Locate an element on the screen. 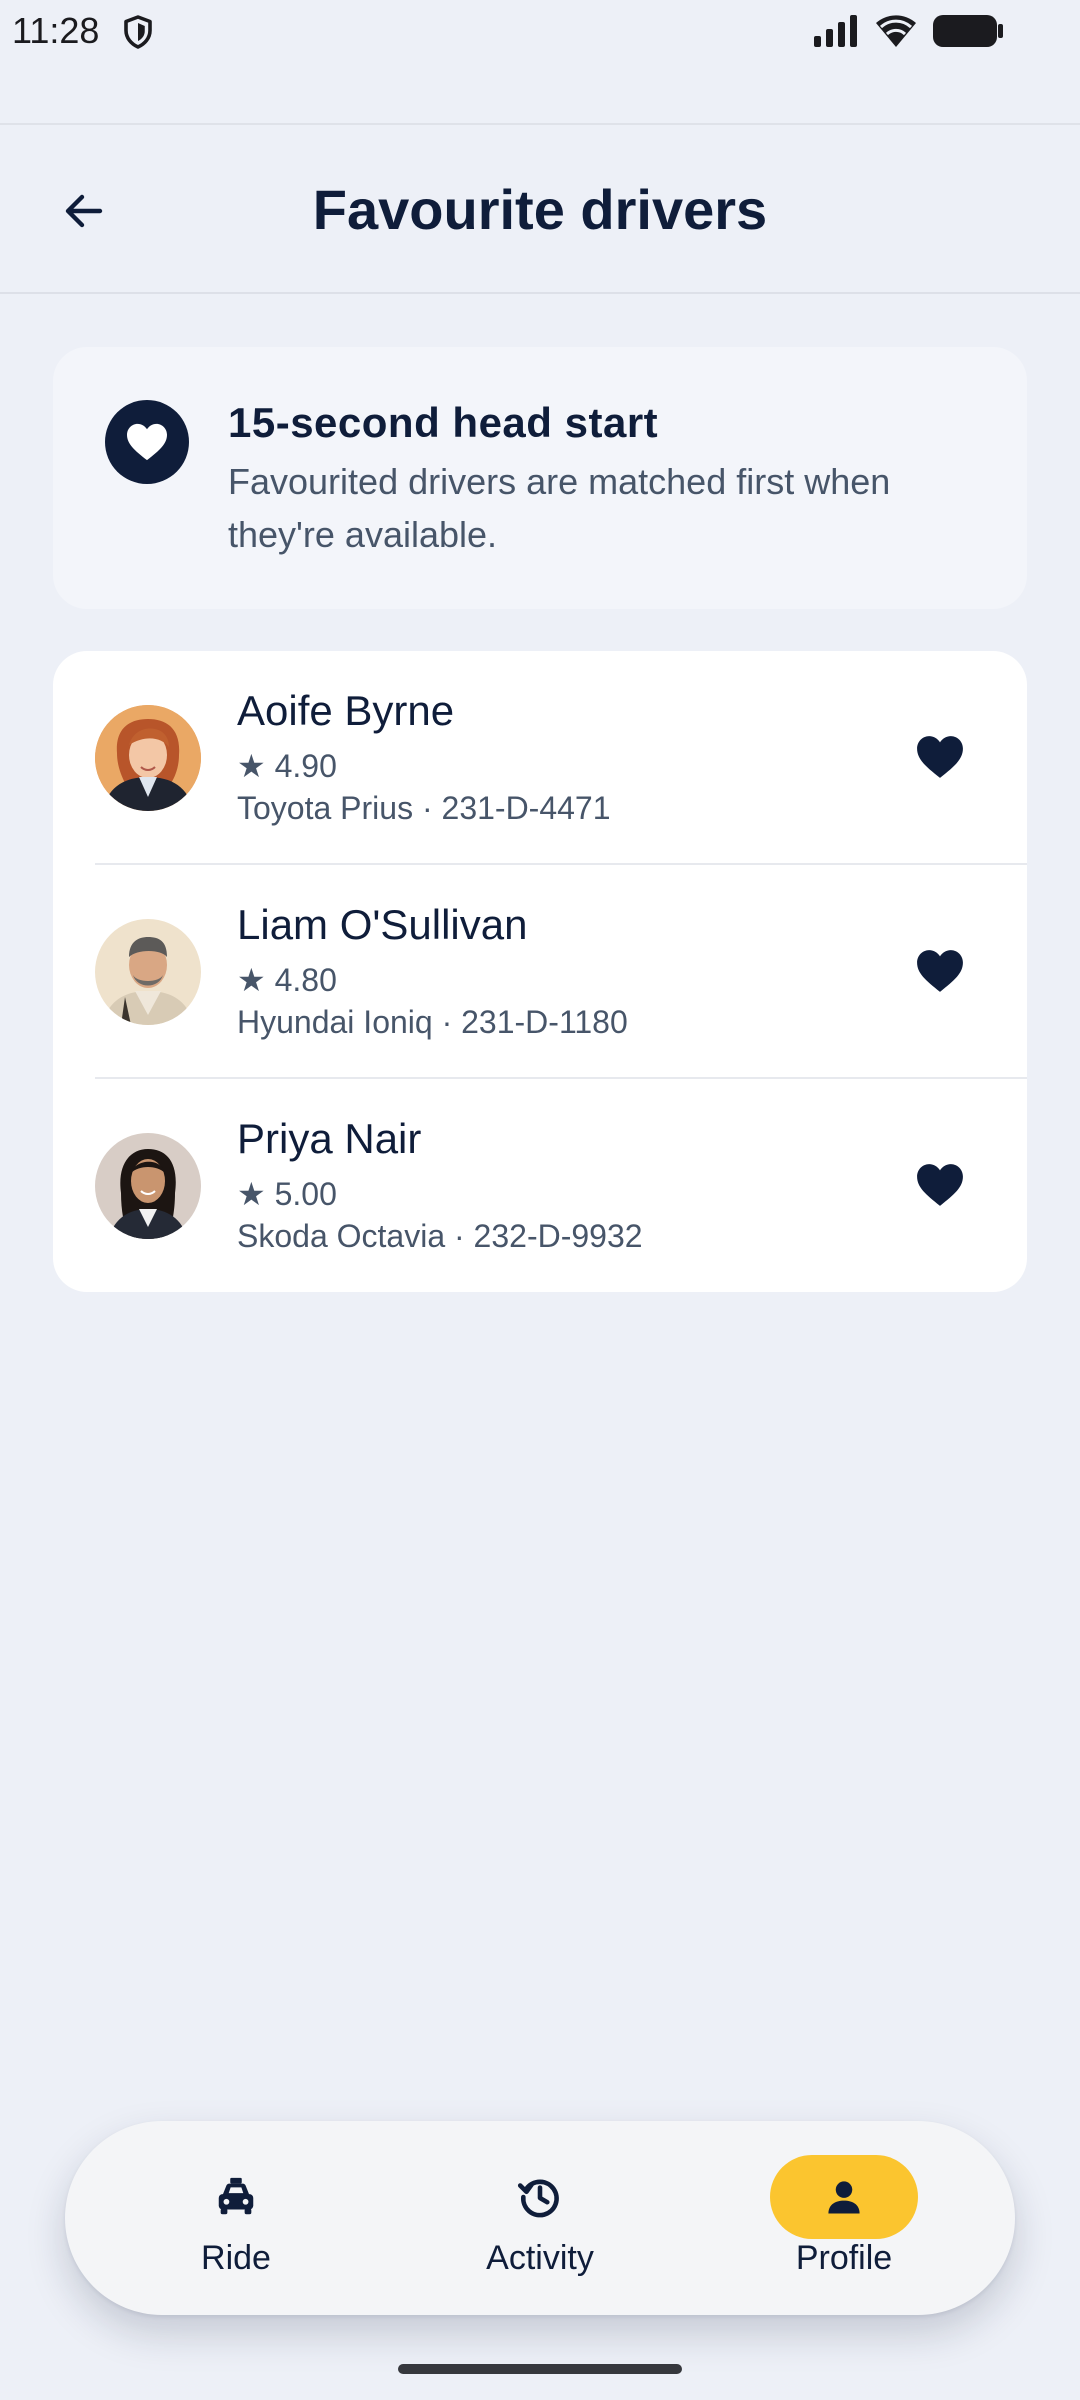 The height and width of the screenshot is (2400, 1080). battery-icon is located at coordinates (968, 31).